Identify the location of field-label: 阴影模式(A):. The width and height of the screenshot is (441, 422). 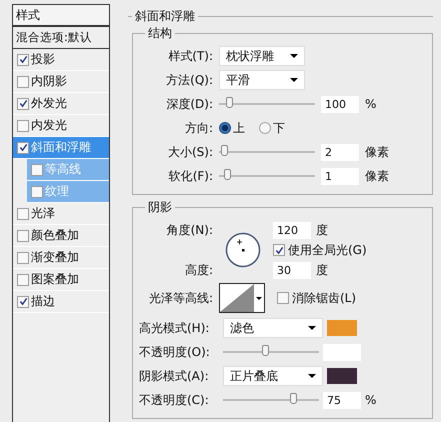
(174, 376).